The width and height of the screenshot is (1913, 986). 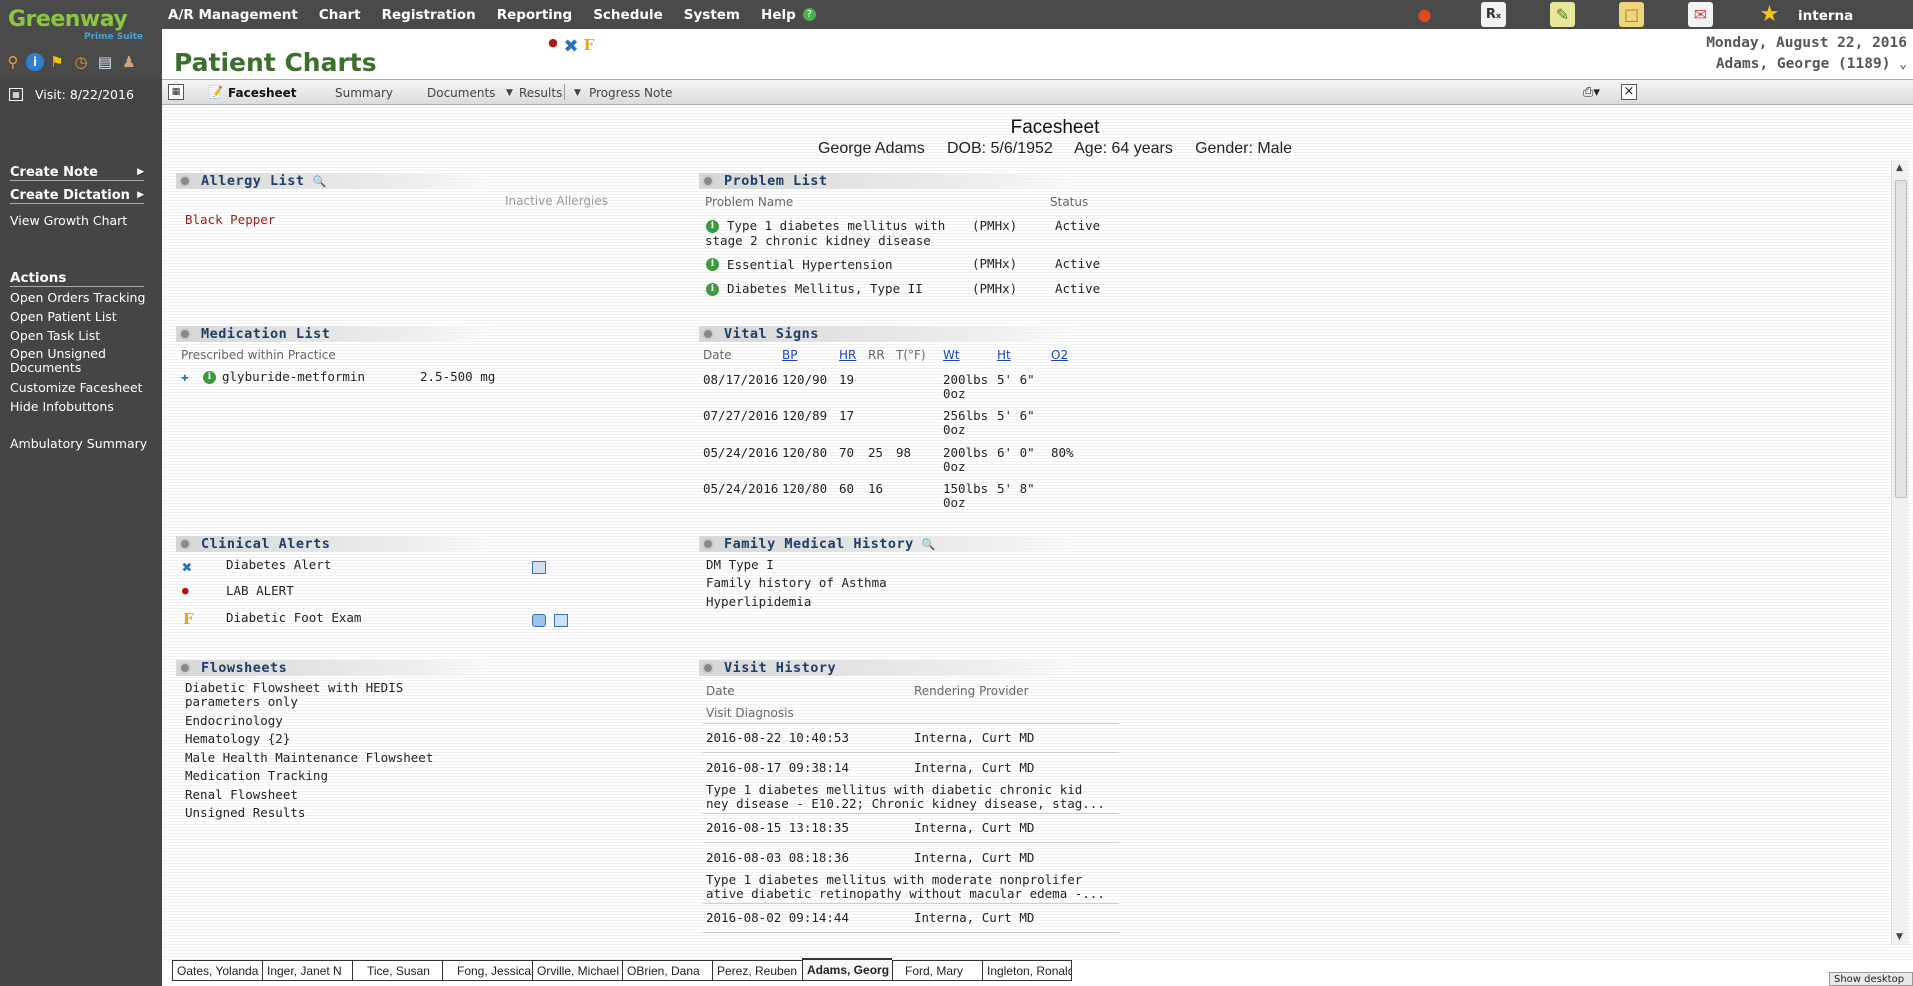 I want to click on microphone-icon: ●, so click(x=1424, y=14).